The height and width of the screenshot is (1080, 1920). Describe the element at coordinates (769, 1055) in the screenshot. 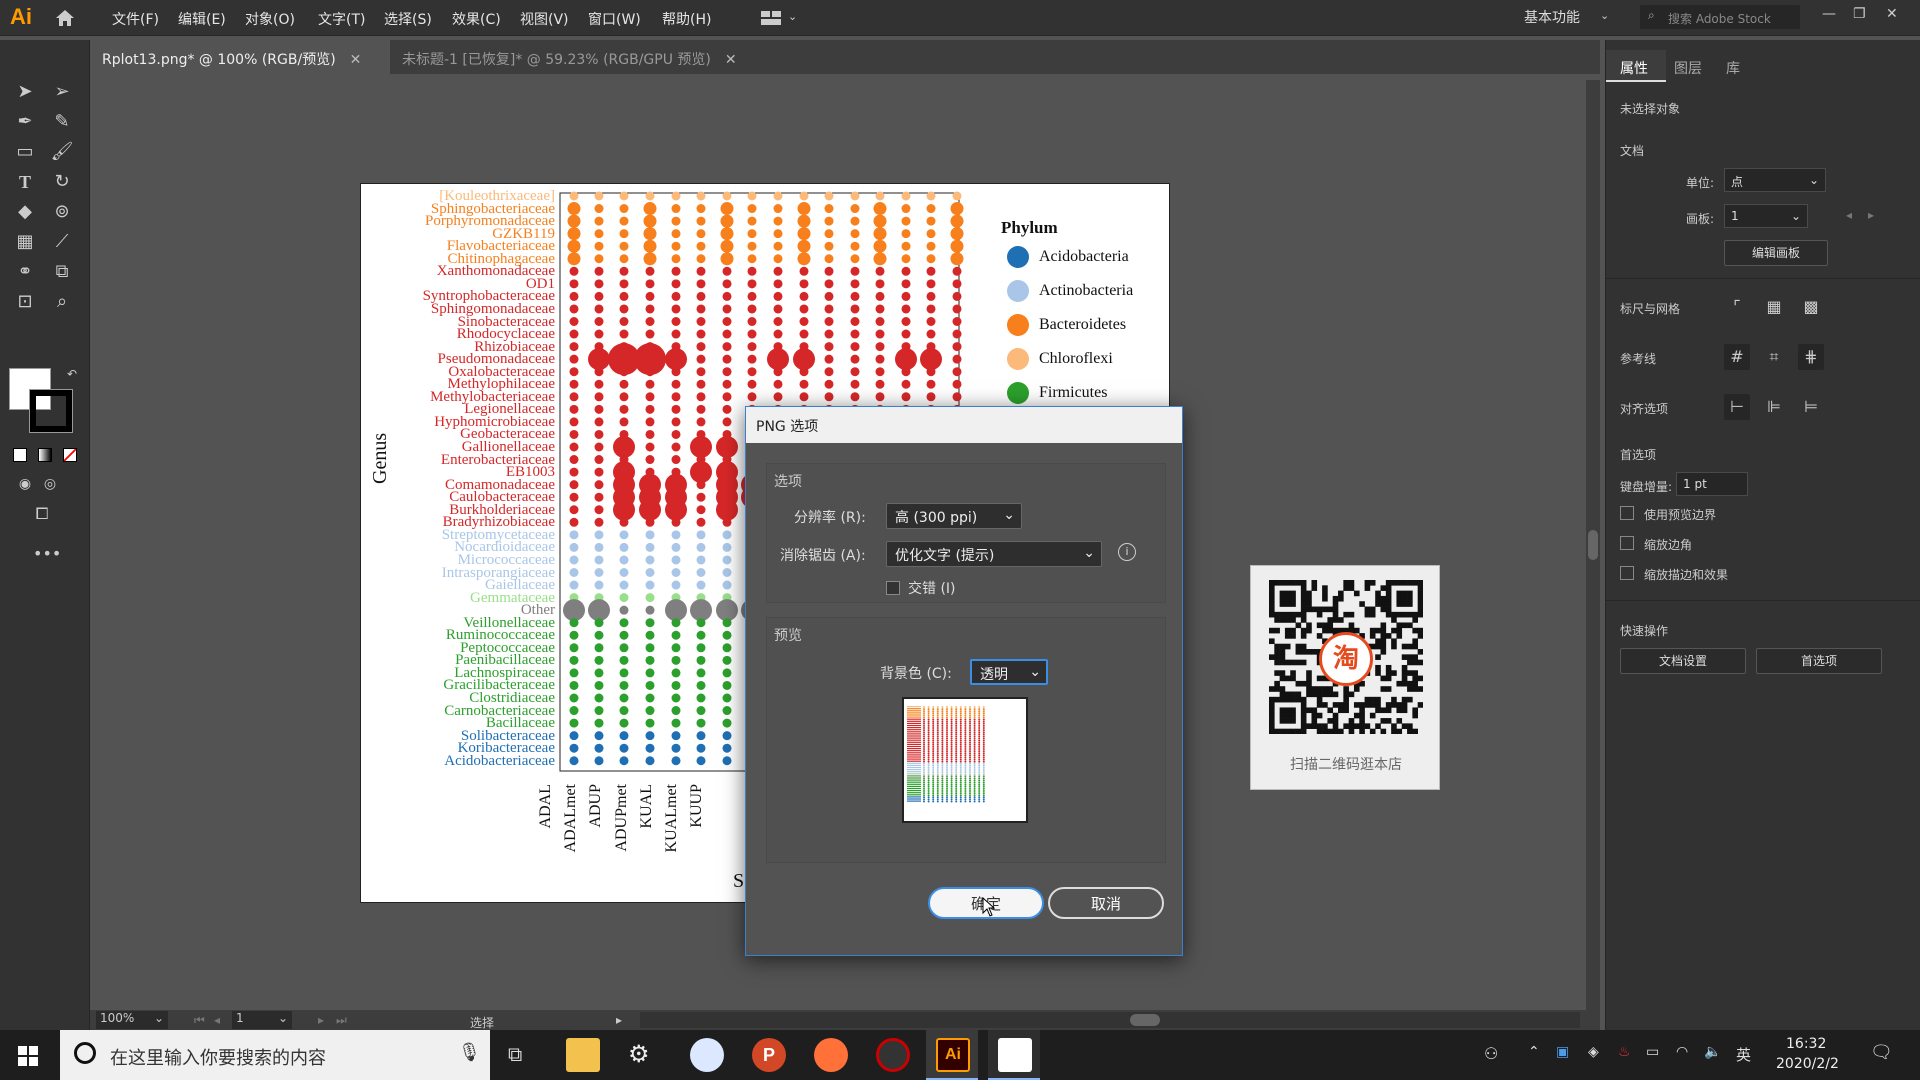

I see `powerpoint-icon: P` at that location.